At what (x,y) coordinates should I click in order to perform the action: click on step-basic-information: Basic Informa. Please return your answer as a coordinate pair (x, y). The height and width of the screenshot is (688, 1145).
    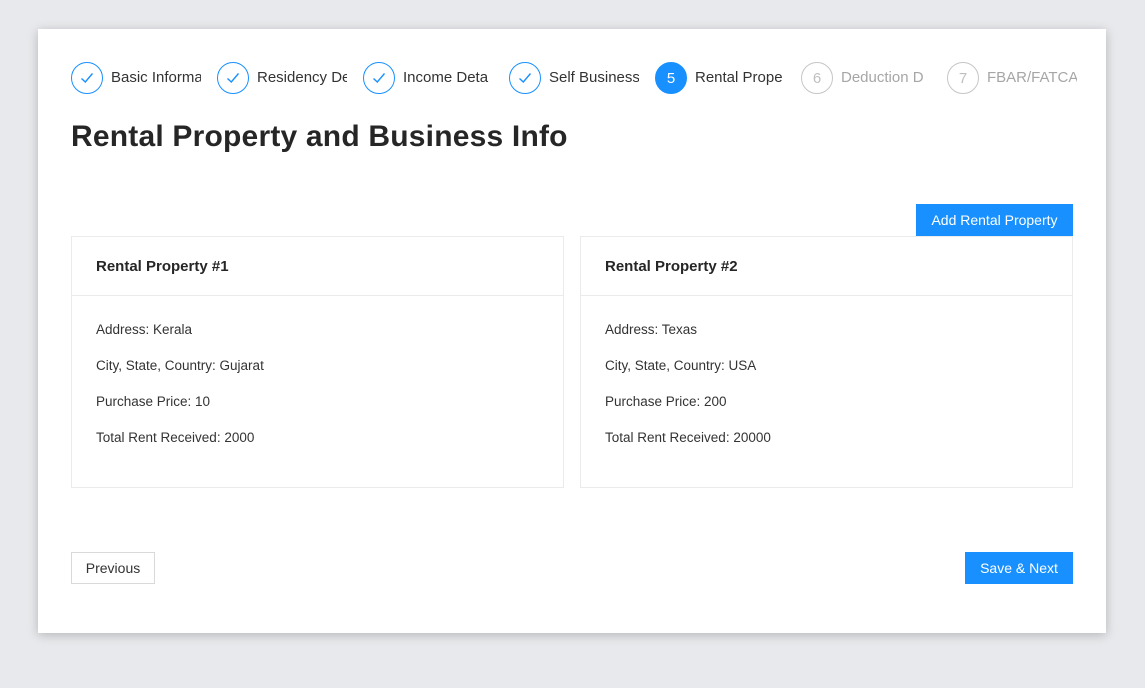
    Looking at the image, I should click on (144, 78).